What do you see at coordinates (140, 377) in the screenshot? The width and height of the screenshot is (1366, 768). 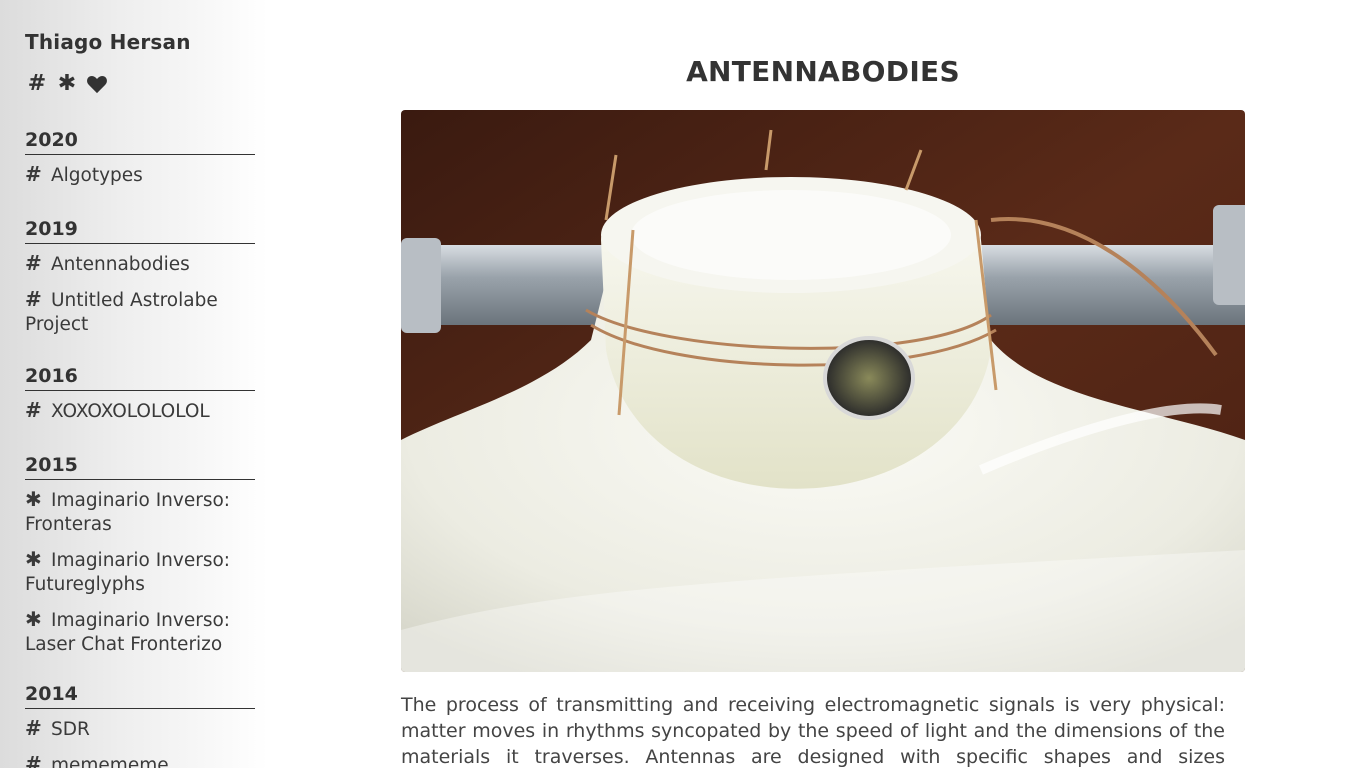 I see `year-heading: 2016` at bounding box center [140, 377].